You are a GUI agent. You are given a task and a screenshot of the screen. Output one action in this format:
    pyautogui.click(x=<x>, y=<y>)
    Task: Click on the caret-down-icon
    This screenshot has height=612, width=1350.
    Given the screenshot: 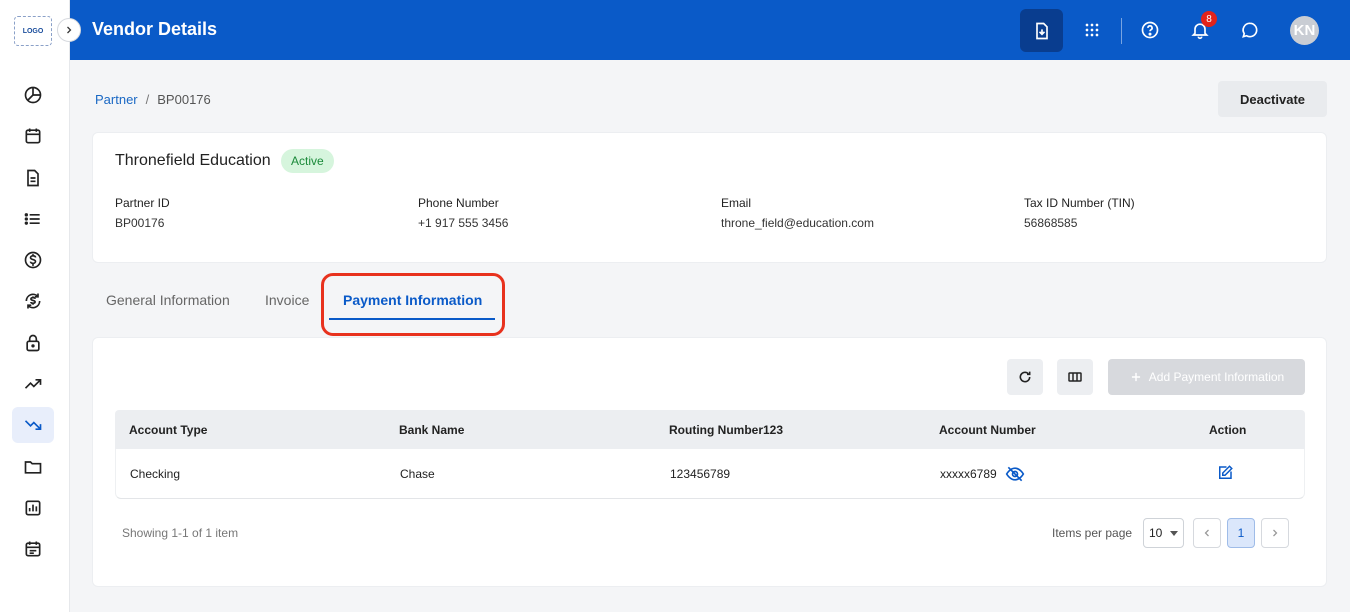 What is the action you would take?
    pyautogui.click(x=1174, y=533)
    